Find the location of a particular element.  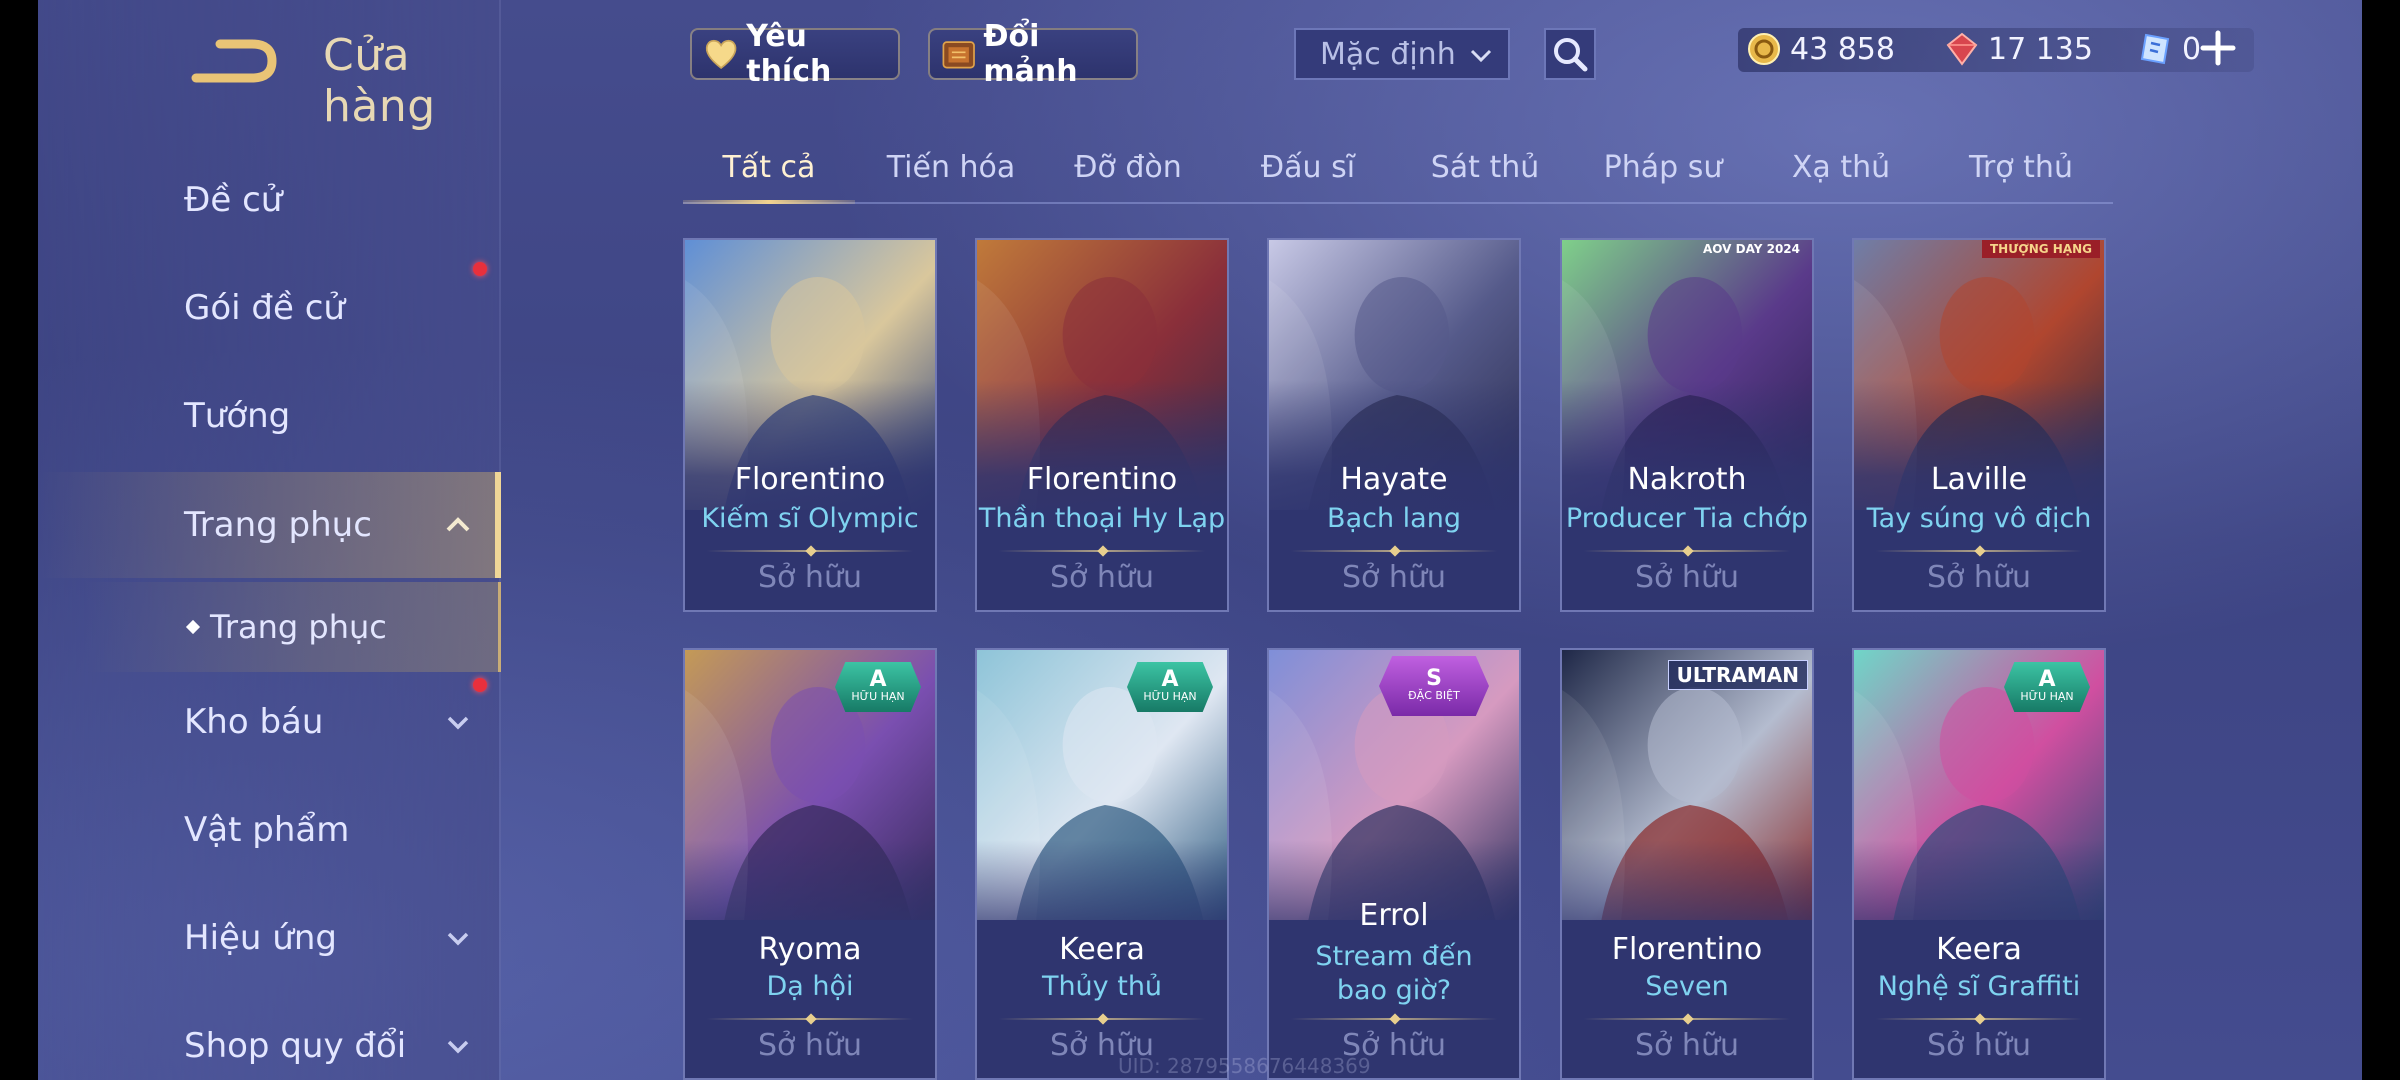

sidebar-item-effects: Hiệu ứng is located at coordinates (269, 938).